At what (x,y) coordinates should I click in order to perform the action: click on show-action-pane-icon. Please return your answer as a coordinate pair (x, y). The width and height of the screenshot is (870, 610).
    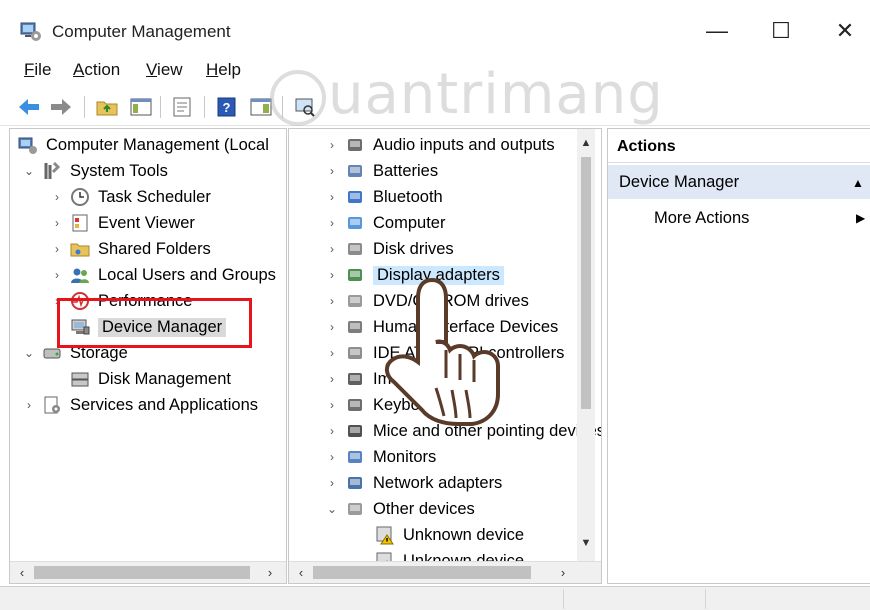
    Looking at the image, I should click on (261, 107).